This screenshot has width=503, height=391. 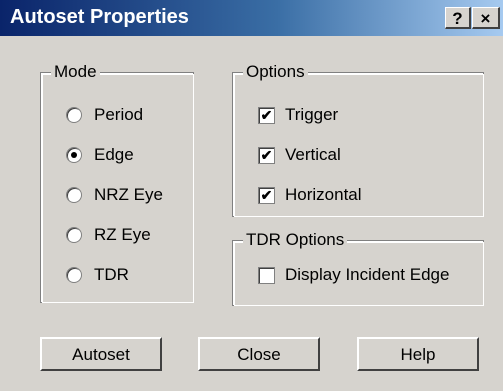 I want to click on edge-radio, so click(x=74, y=155).